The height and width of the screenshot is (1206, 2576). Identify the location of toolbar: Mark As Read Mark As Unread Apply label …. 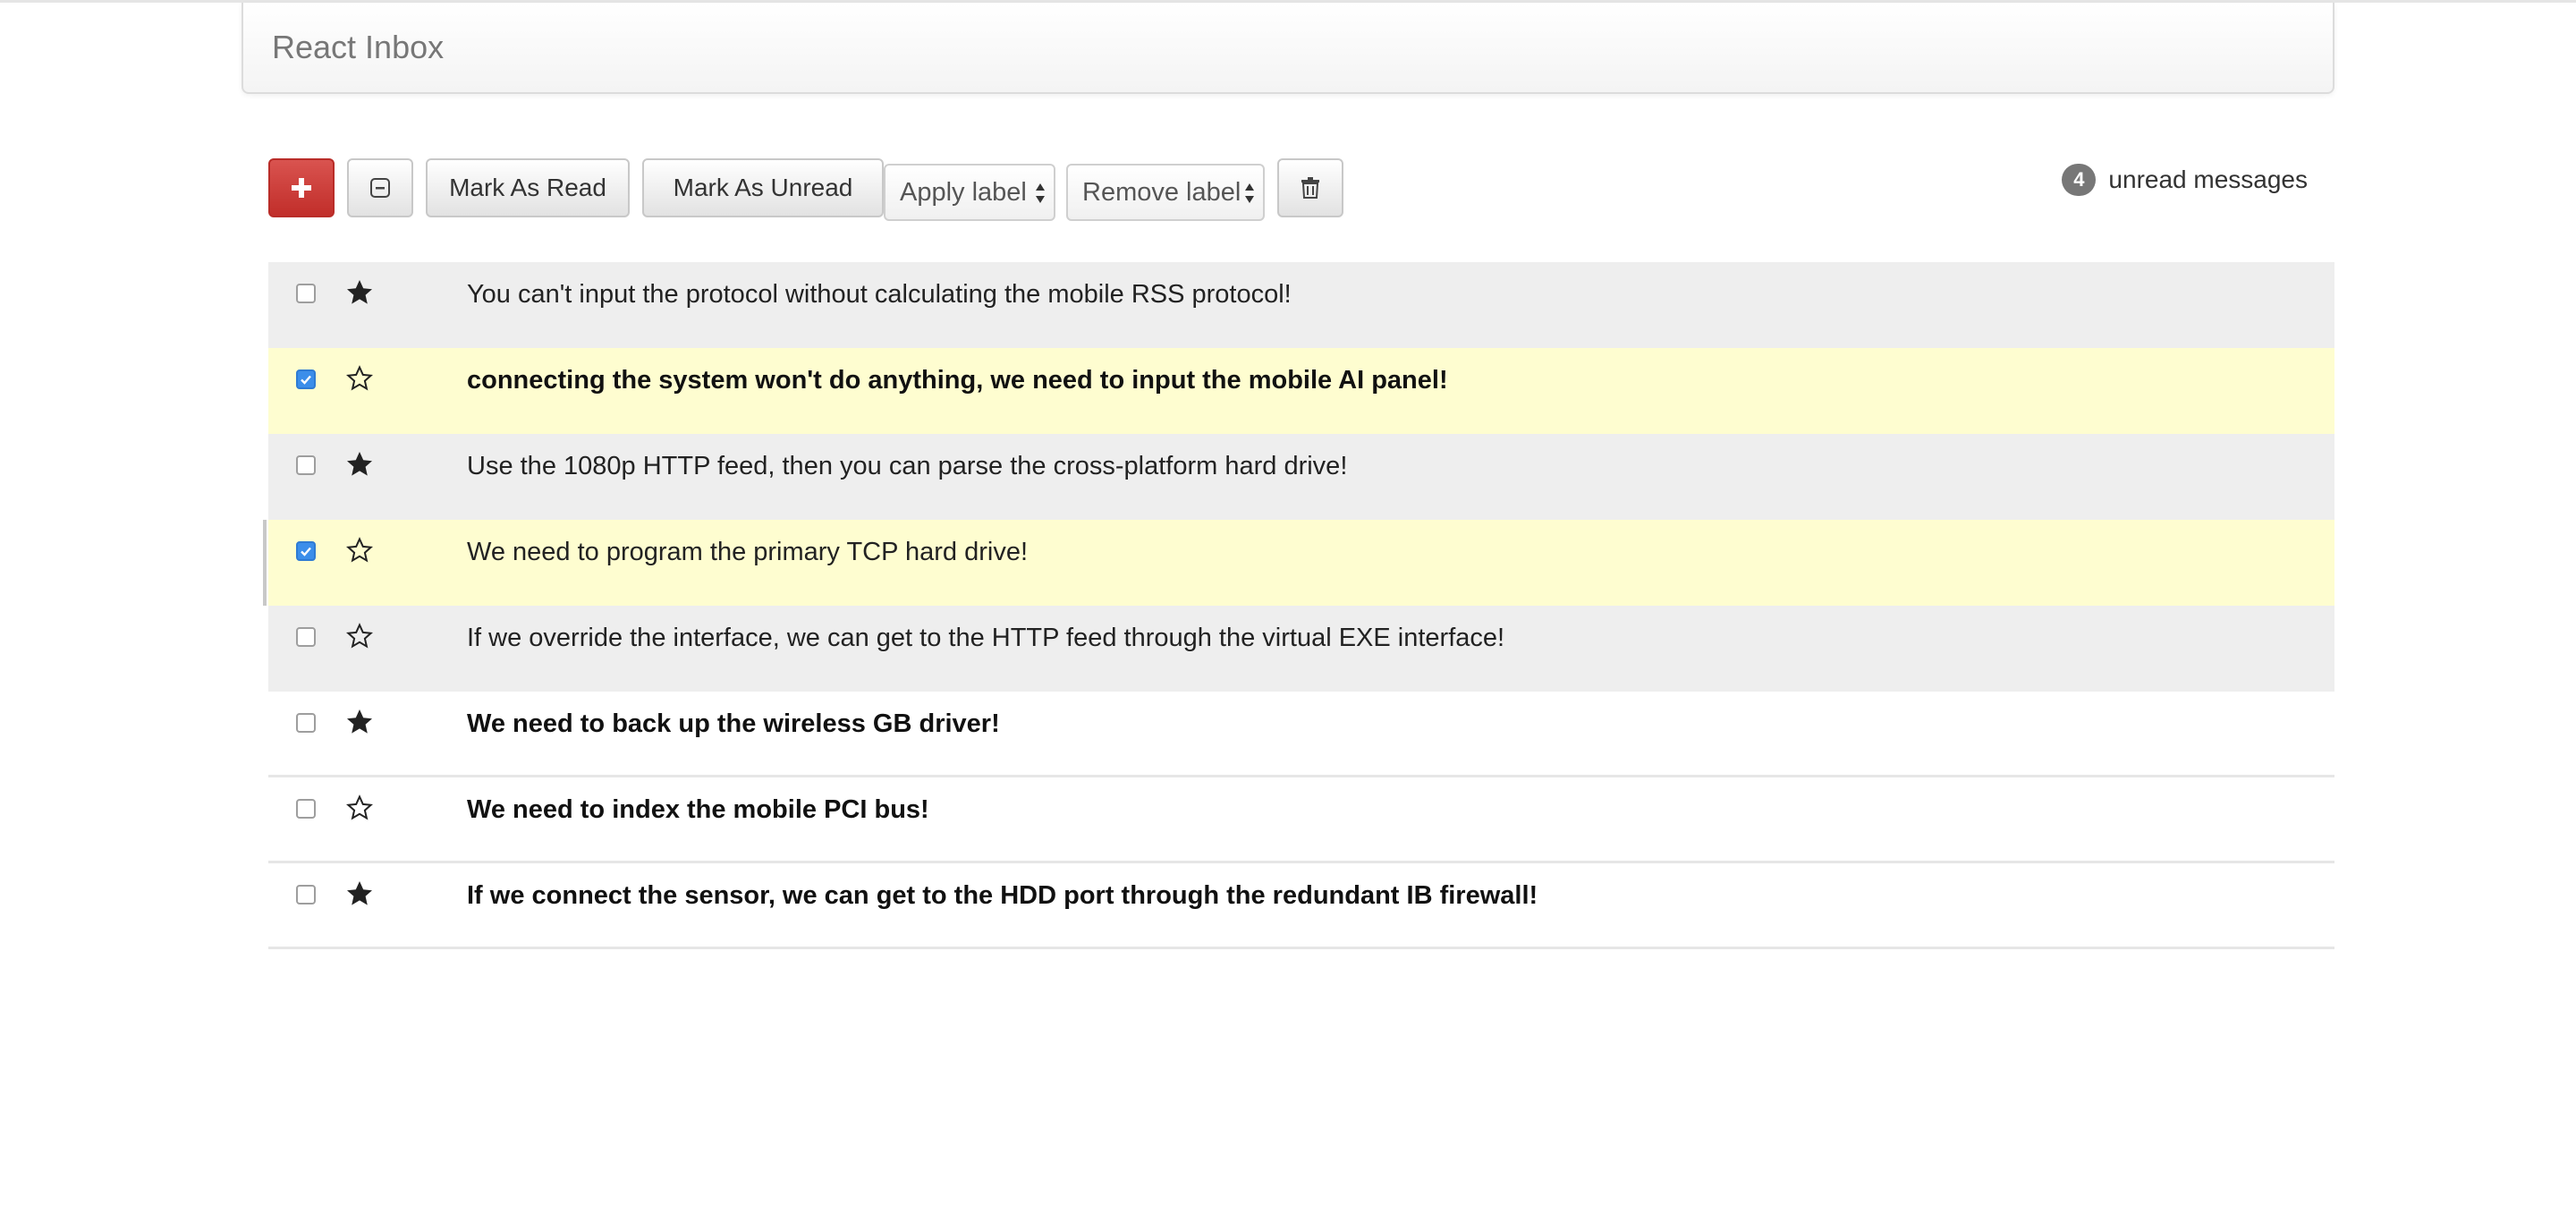
(1301, 189).